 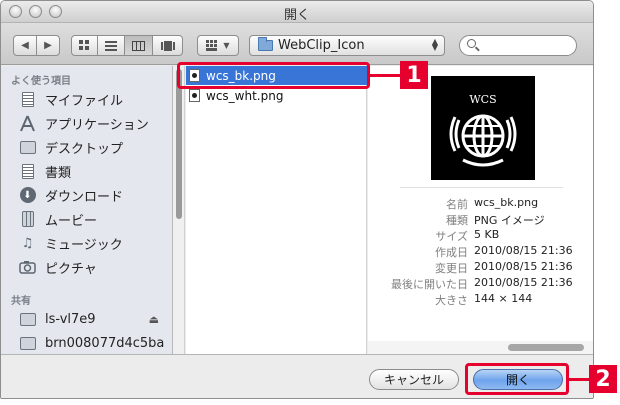 I want to click on info-row-created: 作成日 2010/08/15 21:36, so click(x=480, y=252).